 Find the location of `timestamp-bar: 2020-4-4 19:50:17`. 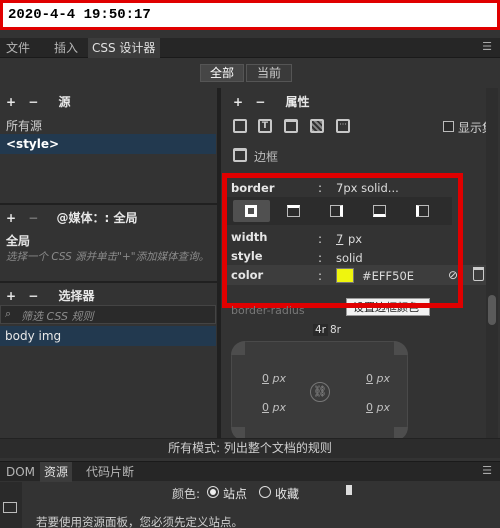

timestamp-bar: 2020-4-4 19:50:17 is located at coordinates (250, 15).